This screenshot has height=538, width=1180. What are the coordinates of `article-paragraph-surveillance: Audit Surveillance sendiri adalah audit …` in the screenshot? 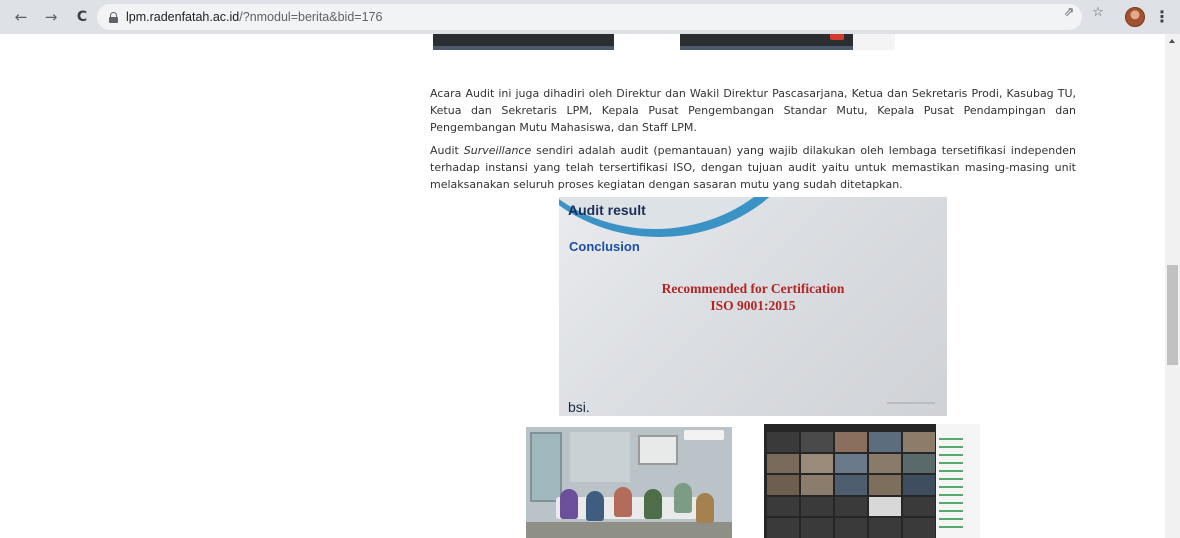 It's located at (753, 167).